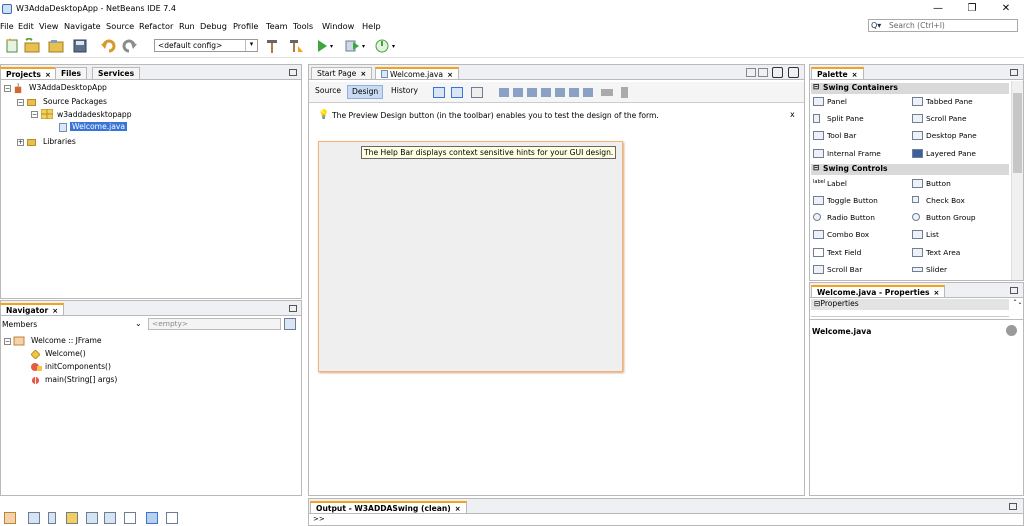  I want to click on tab-properties: Welcome.java - Properties ×, so click(878, 291).